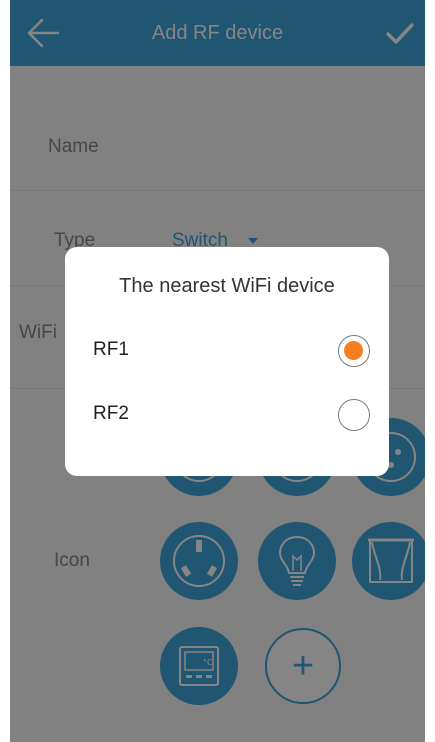 This screenshot has width=435, height=742. I want to click on option-rf1: RF1, so click(227, 351).